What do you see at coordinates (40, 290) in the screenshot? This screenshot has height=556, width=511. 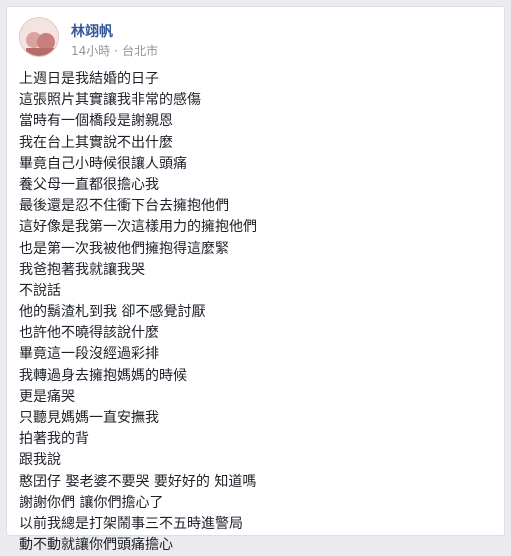 I see `post-text-line: 不說話` at bounding box center [40, 290].